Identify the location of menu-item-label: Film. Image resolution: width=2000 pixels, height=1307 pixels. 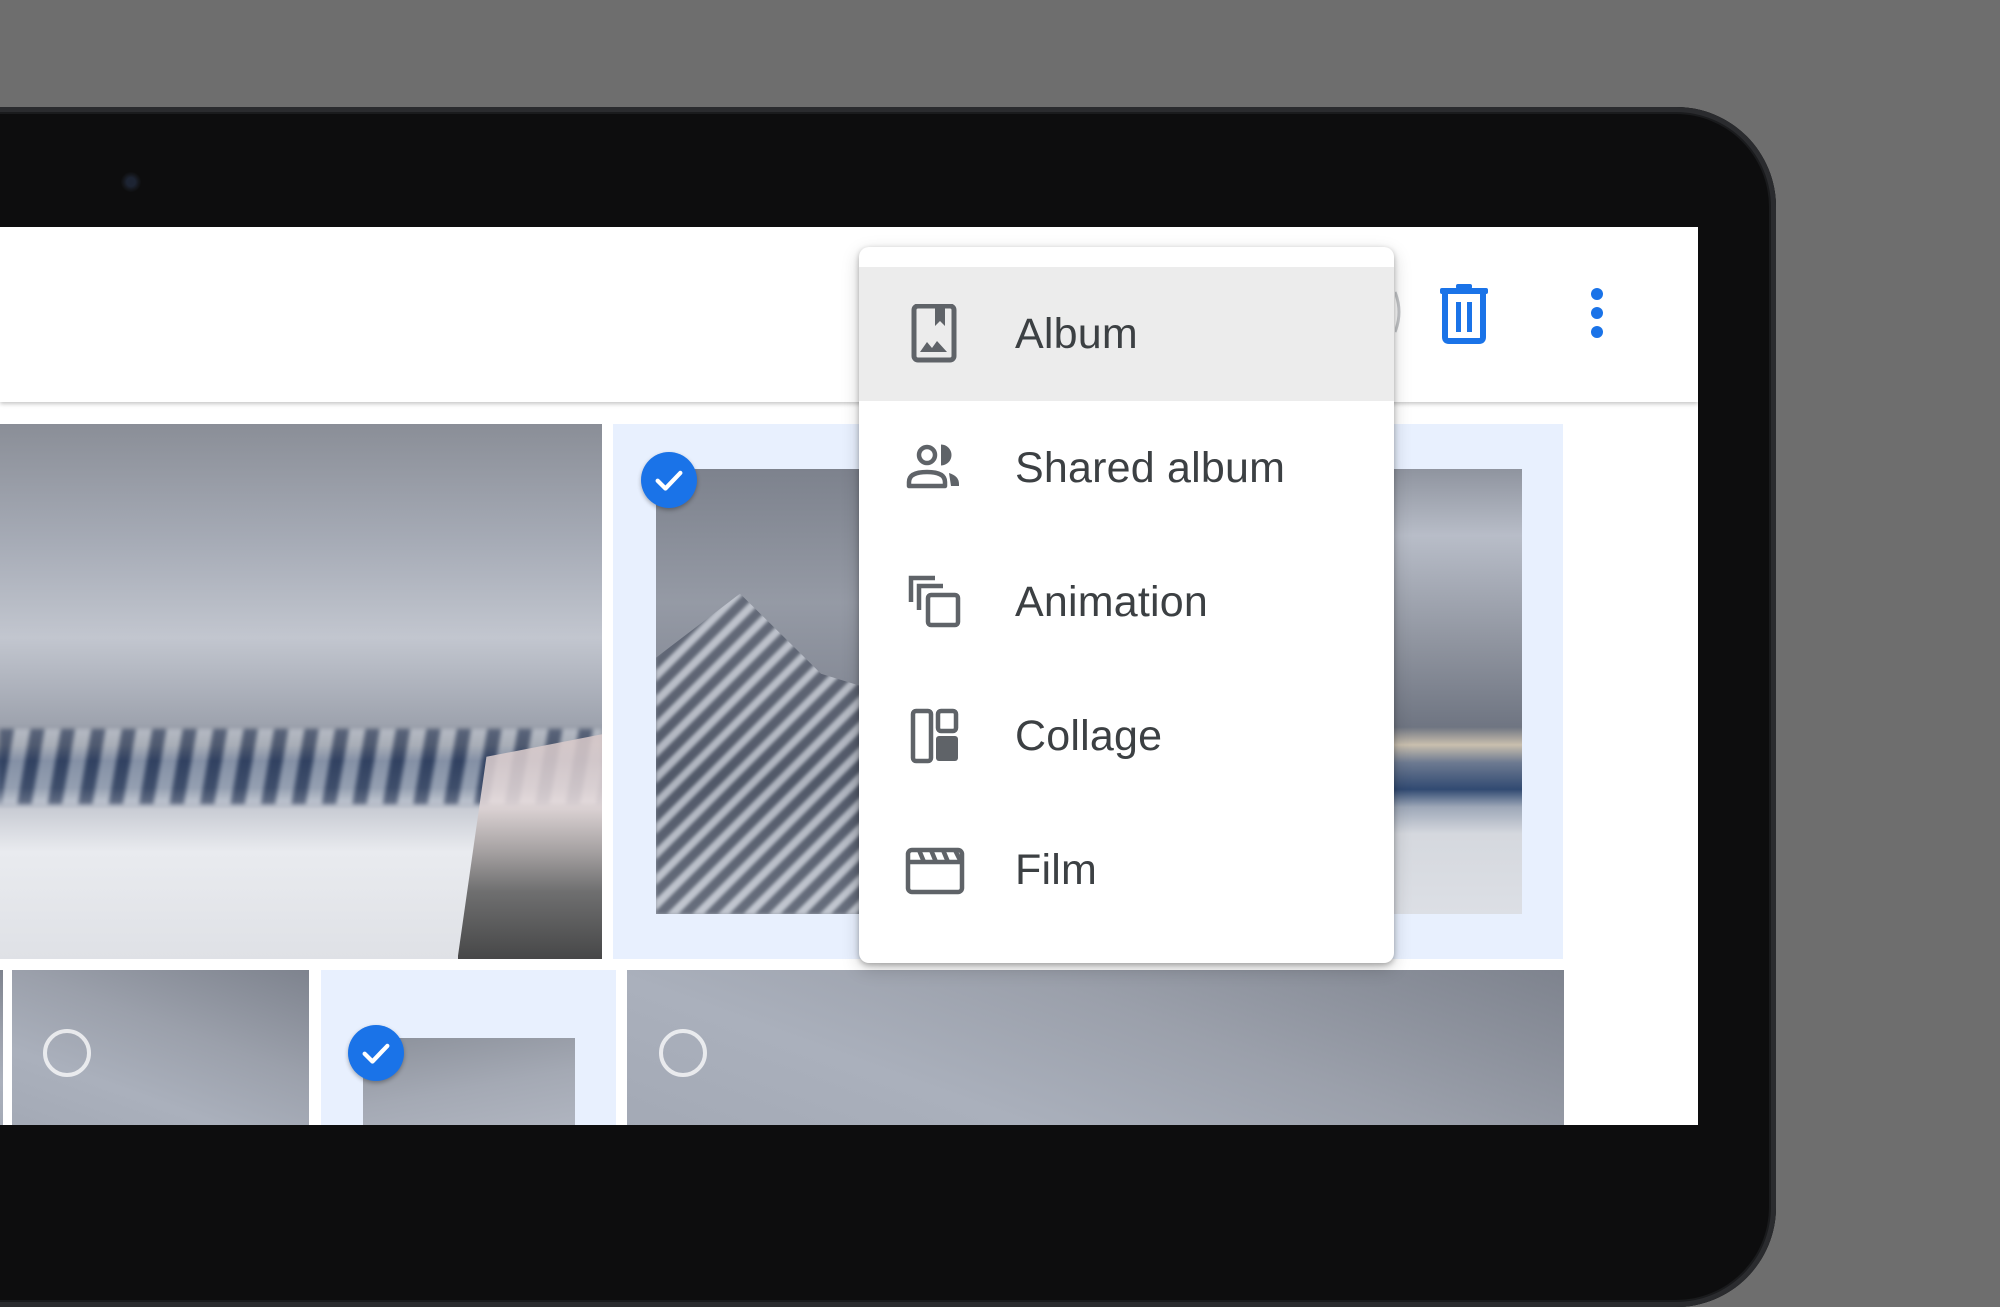
(1056, 869).